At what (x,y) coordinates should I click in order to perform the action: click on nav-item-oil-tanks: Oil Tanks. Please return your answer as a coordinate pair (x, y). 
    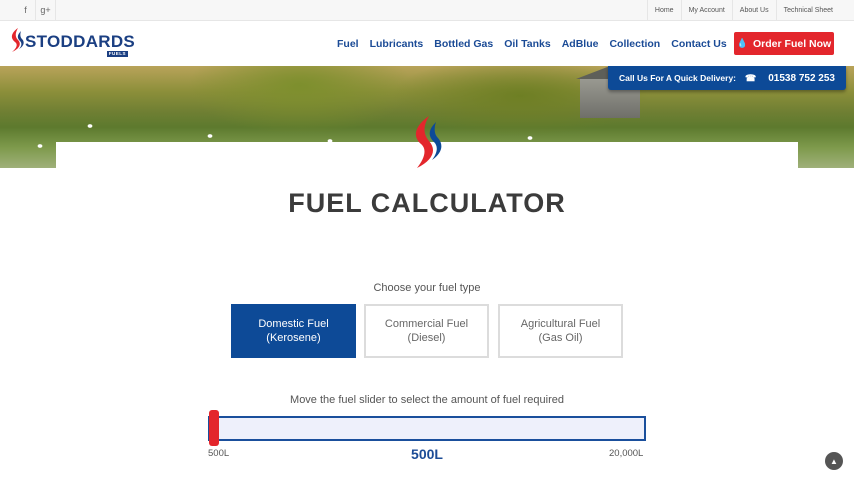
    Looking at the image, I should click on (527, 44).